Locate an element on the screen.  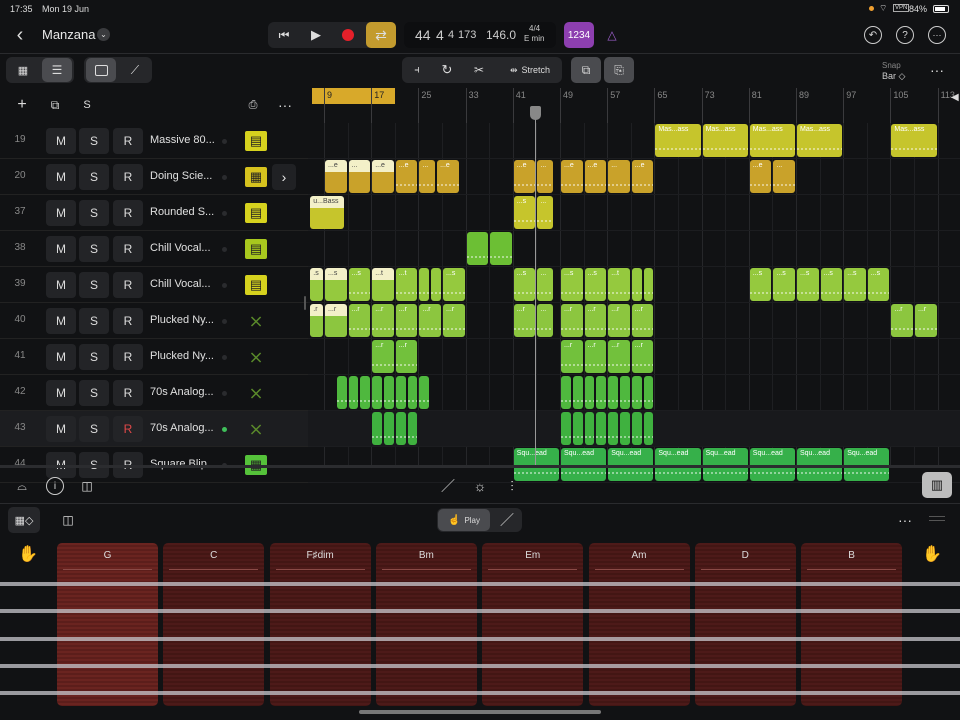
right-hand-mute-icon: ✋ is located at coordinates (932, 554).